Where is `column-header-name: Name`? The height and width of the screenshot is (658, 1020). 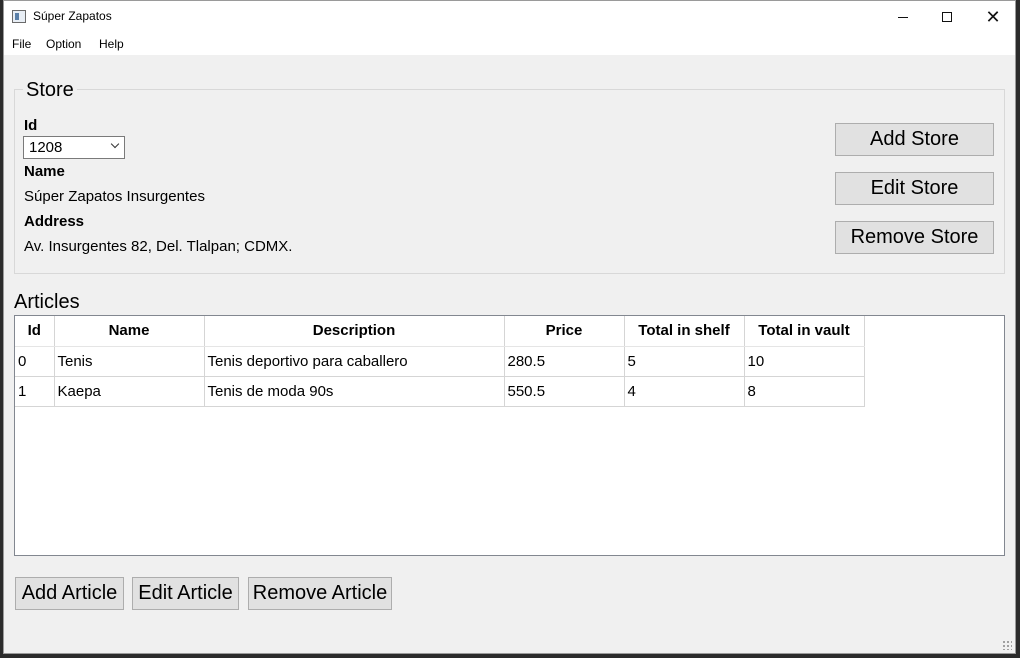 column-header-name: Name is located at coordinates (129, 331).